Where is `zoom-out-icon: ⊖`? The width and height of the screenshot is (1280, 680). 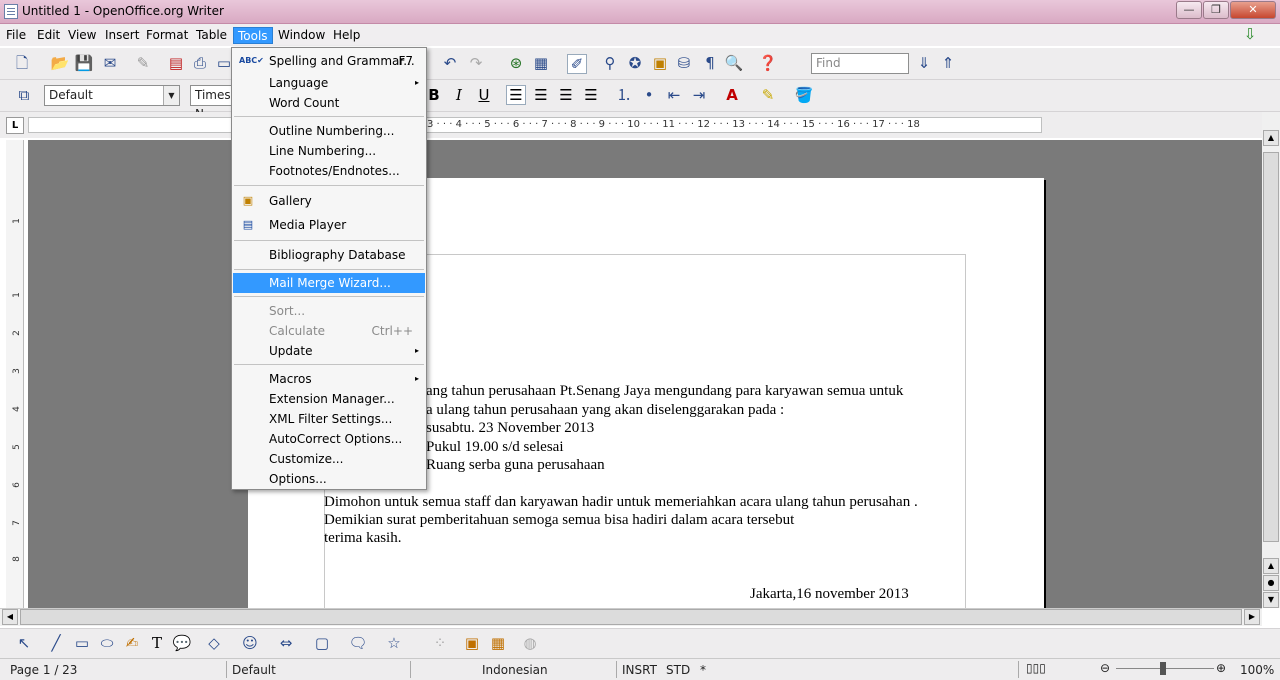
zoom-out-icon: ⊖ is located at coordinates (1105, 668).